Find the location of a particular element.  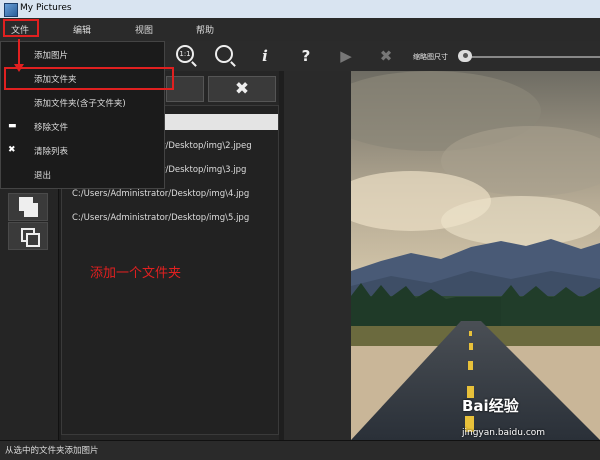

menu-item-label: 添加文件夹(含子文件夹) is located at coordinates (80, 104).